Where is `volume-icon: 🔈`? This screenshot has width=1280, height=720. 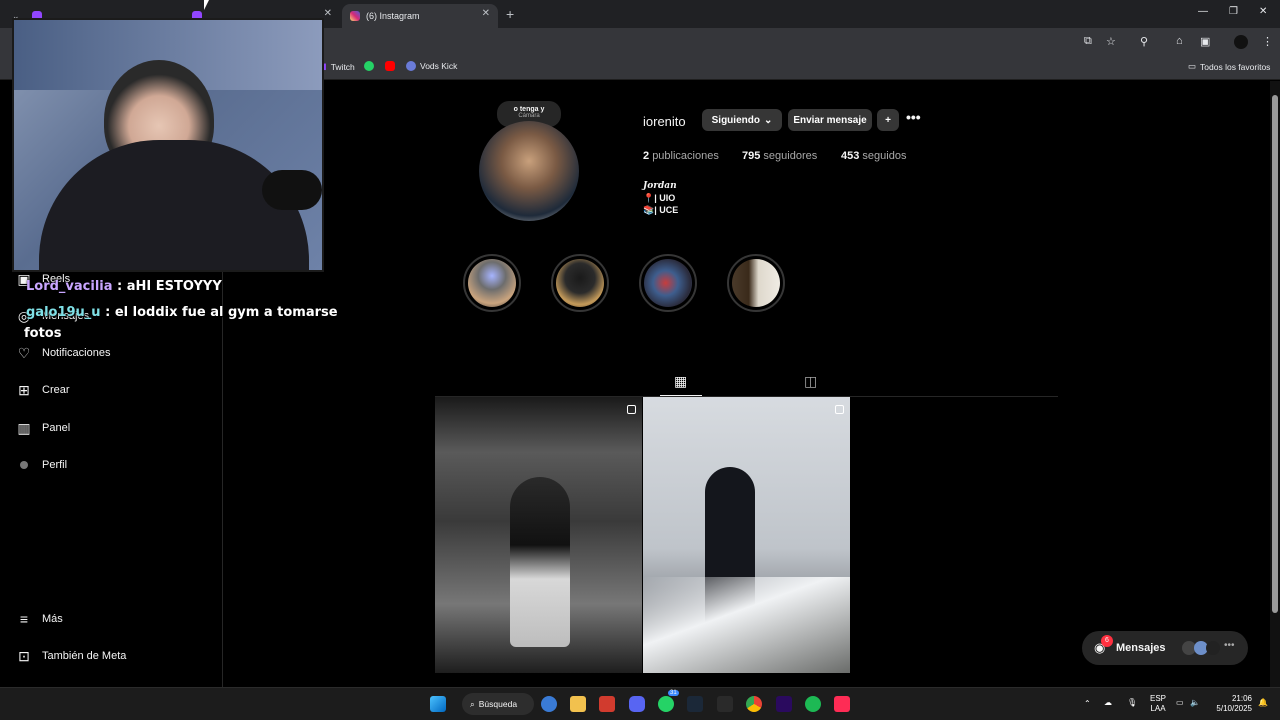 volume-icon: 🔈 is located at coordinates (1195, 702).